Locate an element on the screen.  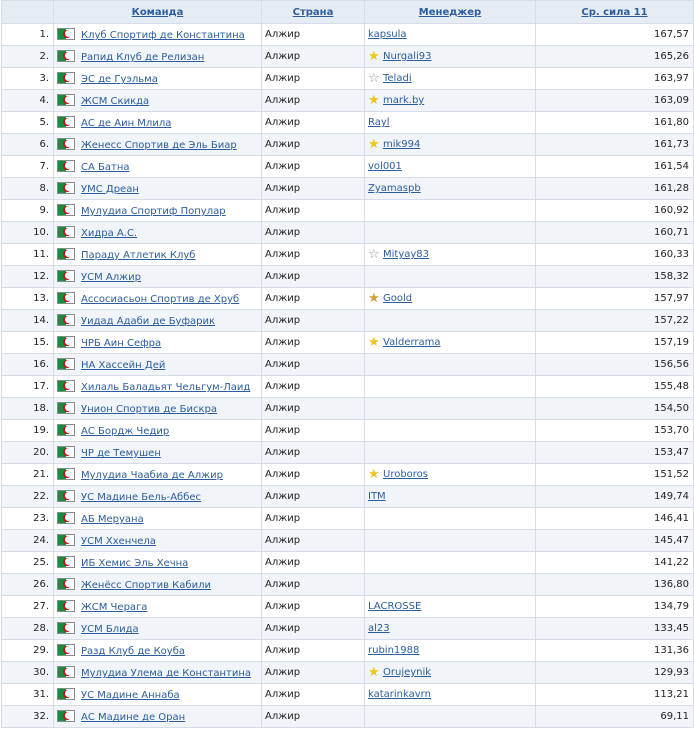
manager-cell: ★ mik994 is located at coordinates (450, 144).